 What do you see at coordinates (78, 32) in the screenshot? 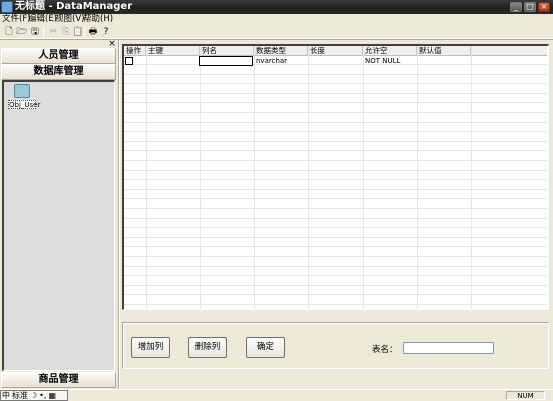
I see `paste-icon: 📋` at bounding box center [78, 32].